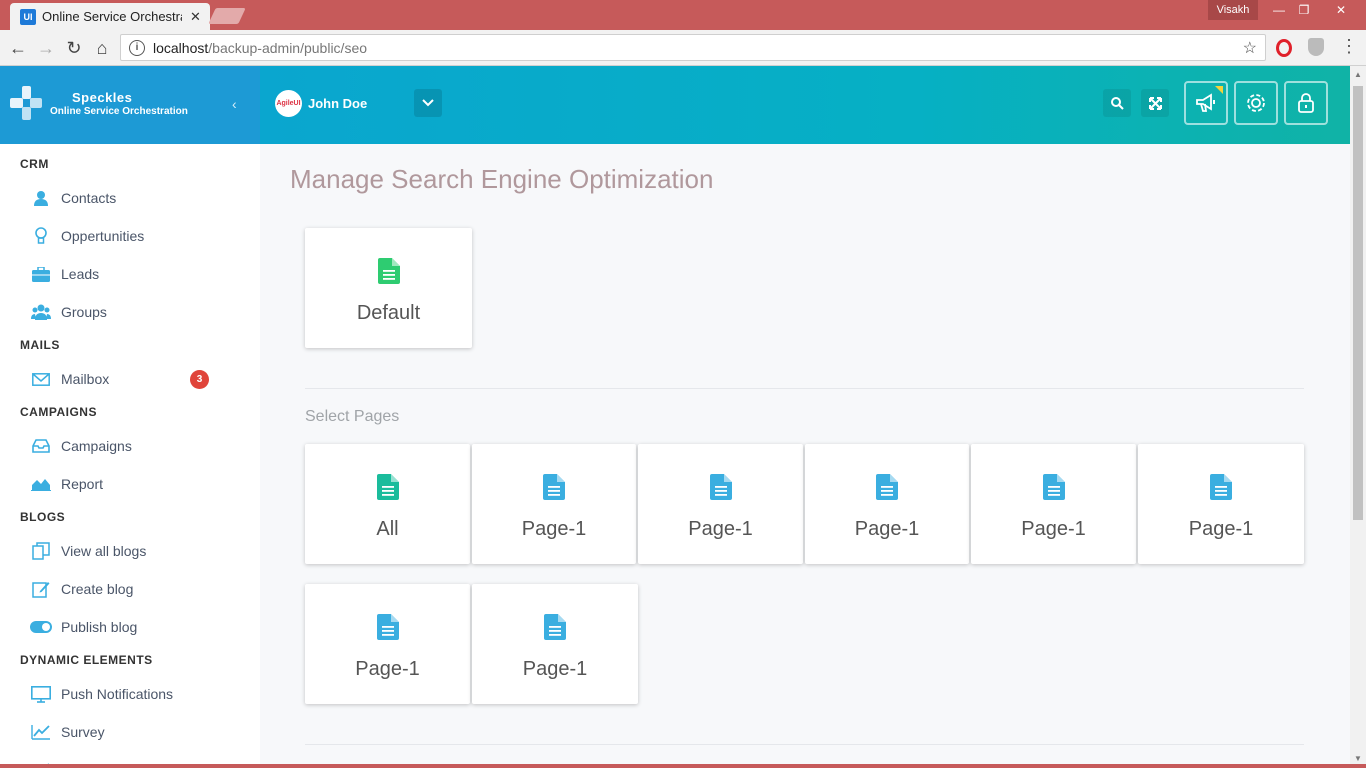 The image size is (1366, 768). I want to click on sidebar-item-survey: Survey, so click(130, 732).